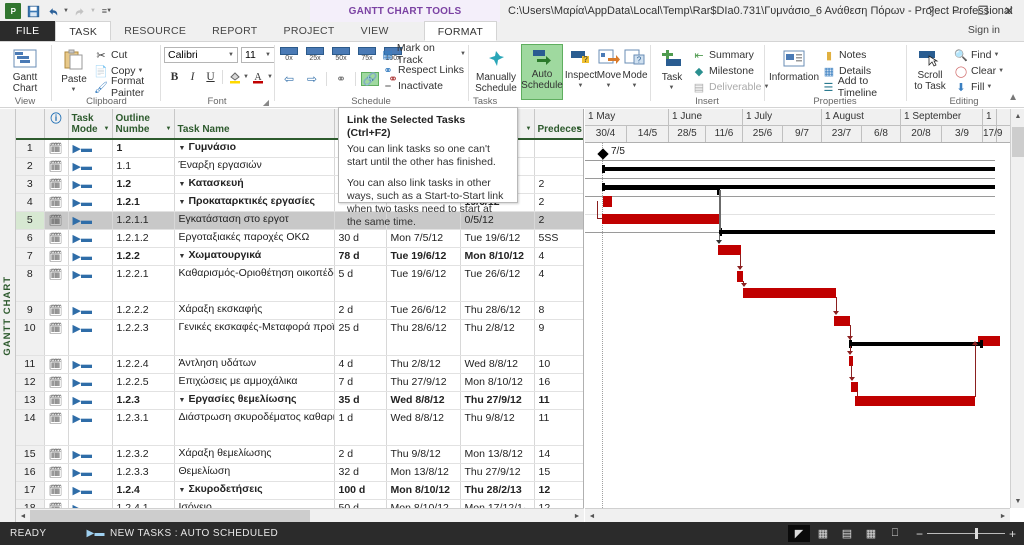  Describe the element at coordinates (558, 148) in the screenshot. I see `row-predecessors` at that location.